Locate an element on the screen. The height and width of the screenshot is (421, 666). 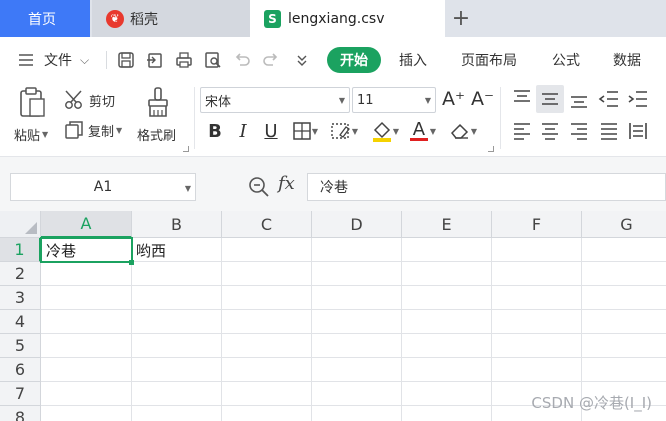
tab-start: 开始 is located at coordinates (354, 60).